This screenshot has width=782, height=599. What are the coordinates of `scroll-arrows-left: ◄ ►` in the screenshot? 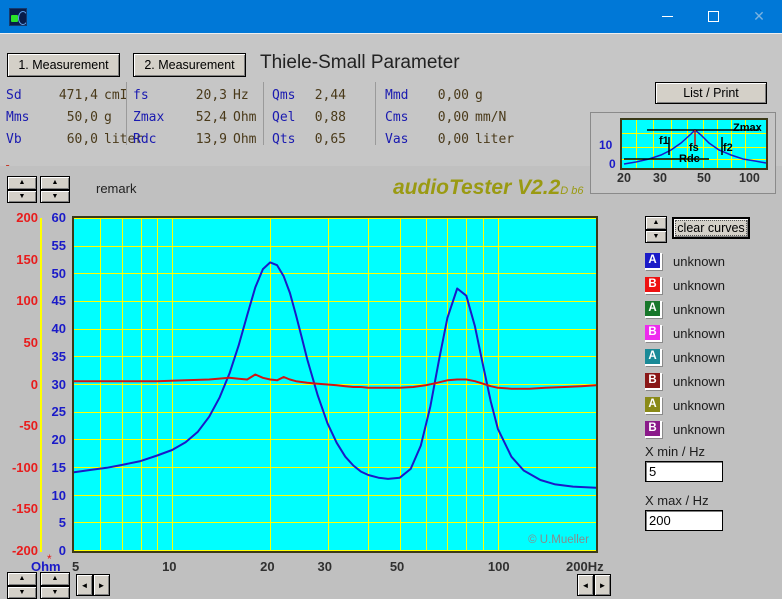 It's located at (93, 585).